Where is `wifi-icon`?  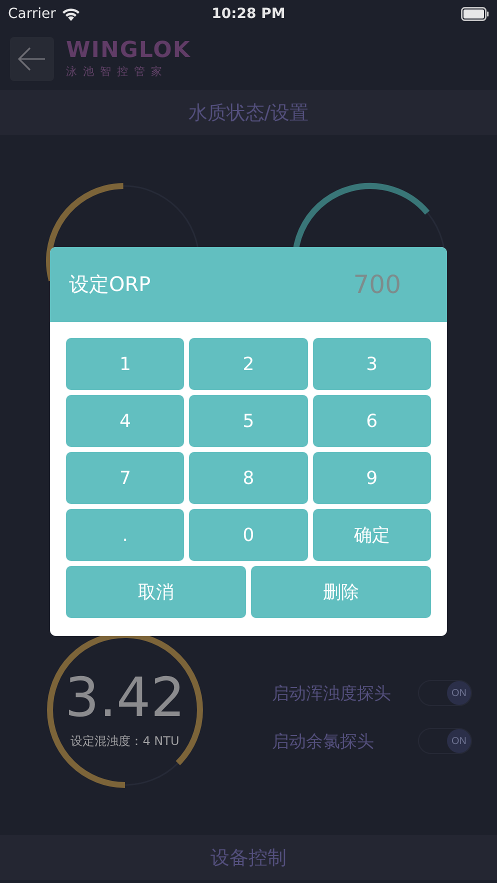 wifi-icon is located at coordinates (70, 14).